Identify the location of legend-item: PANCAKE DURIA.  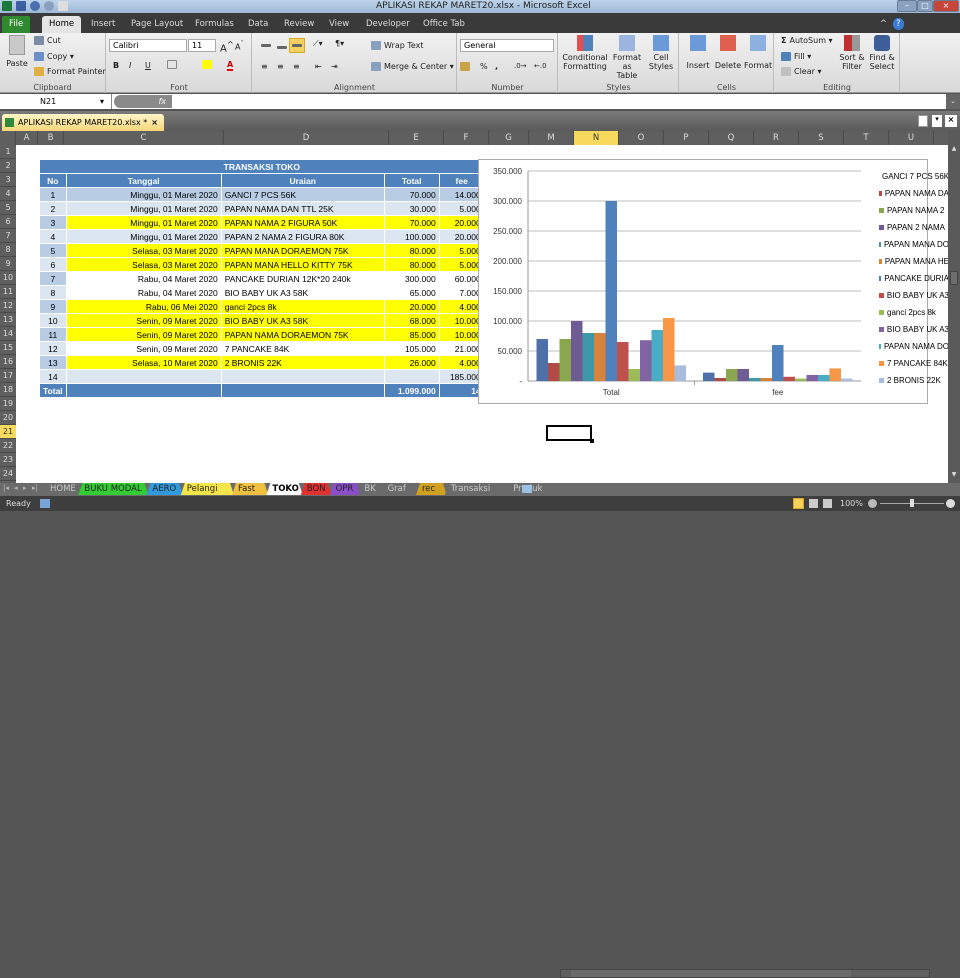
(914, 278).